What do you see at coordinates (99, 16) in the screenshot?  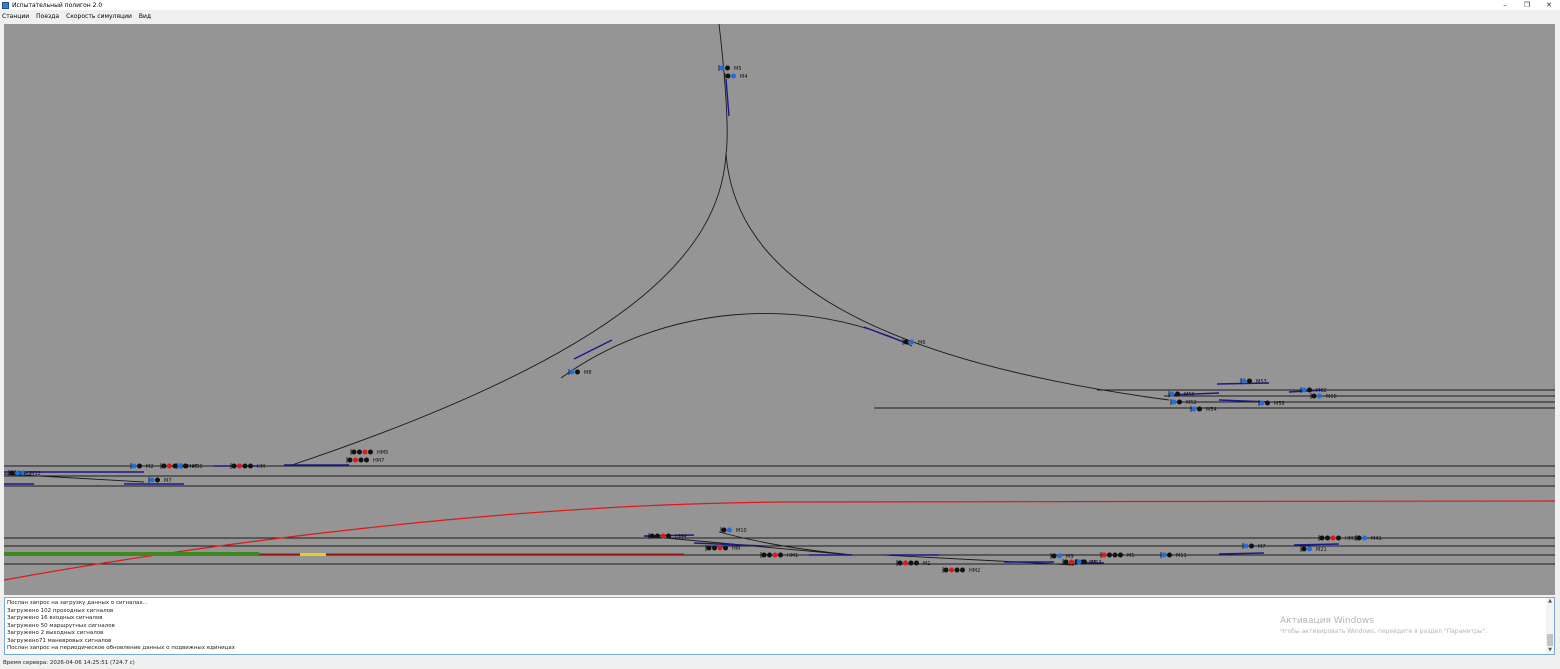 I see `menu-simulation-speed: Скорость симуляции` at bounding box center [99, 16].